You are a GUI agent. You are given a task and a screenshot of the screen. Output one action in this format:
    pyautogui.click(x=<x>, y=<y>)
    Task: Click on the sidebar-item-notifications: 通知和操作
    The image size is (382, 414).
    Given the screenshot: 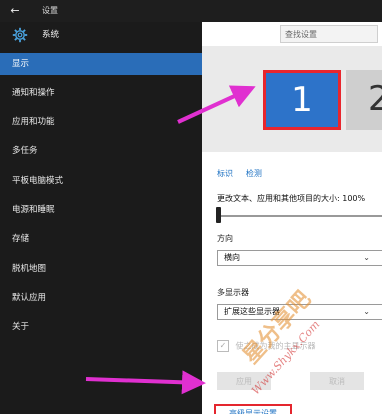 What is the action you would take?
    pyautogui.click(x=101, y=93)
    